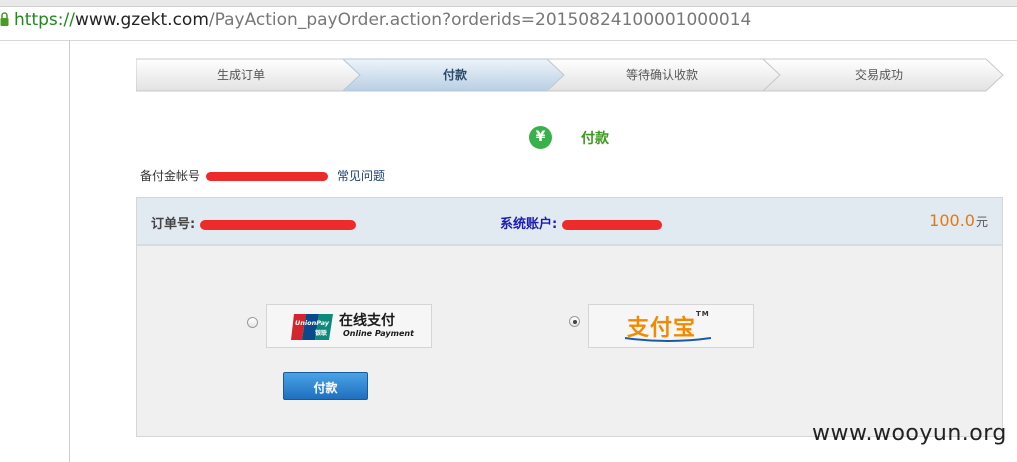 The width and height of the screenshot is (1017, 462). What do you see at coordinates (595, 139) in the screenshot?
I see `pay-title: 付款` at bounding box center [595, 139].